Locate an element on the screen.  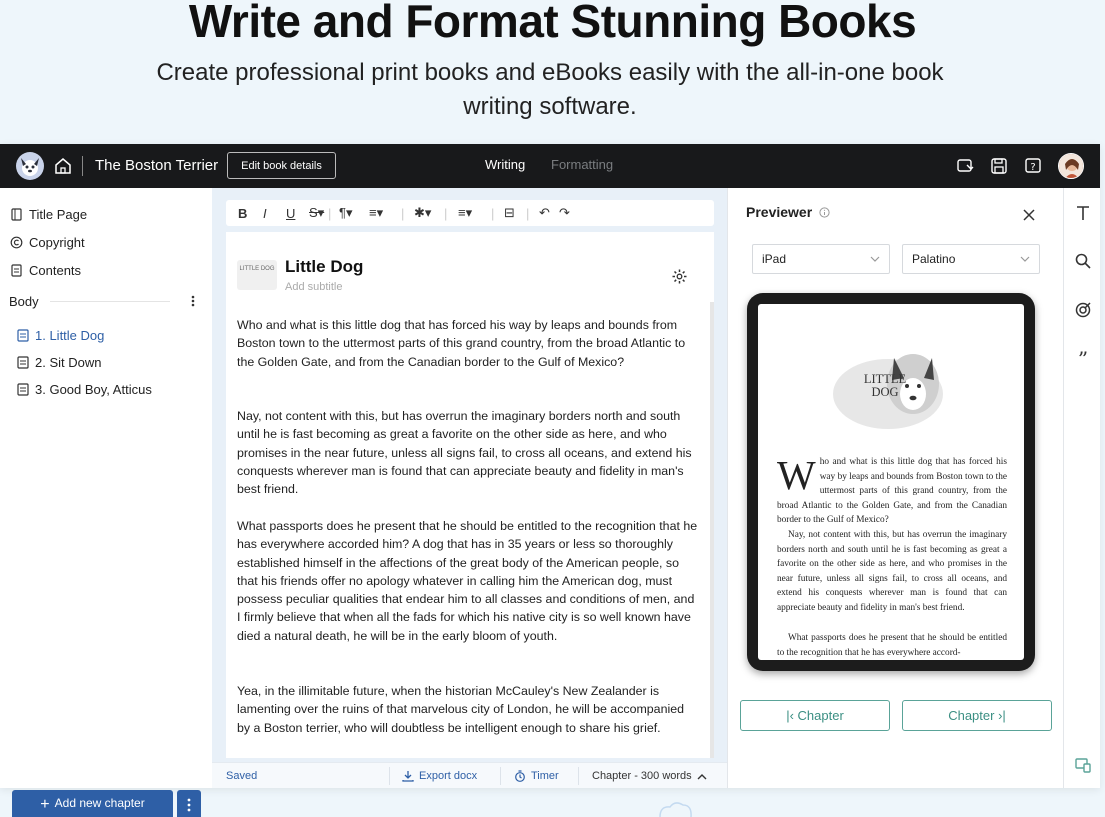
chapter-label: 1. Little Dog is located at coordinates (70, 335).